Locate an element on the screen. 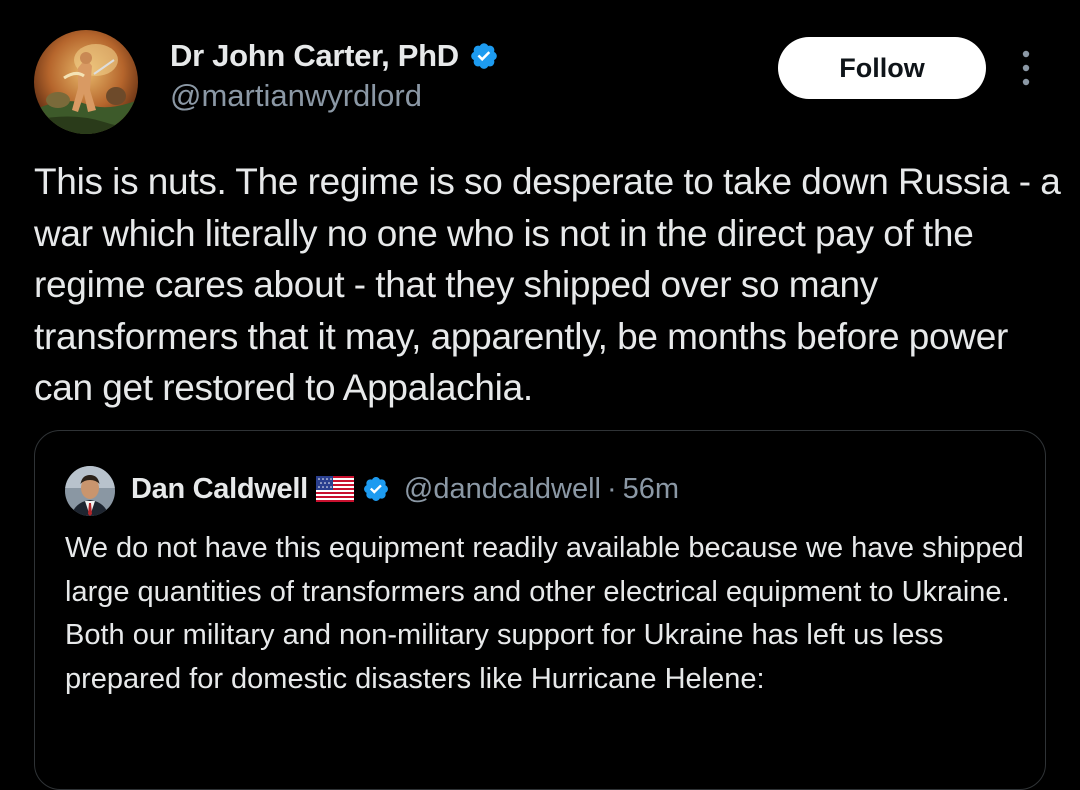 The width and height of the screenshot is (1080, 790). author-handle: @martianwyrdlord is located at coordinates (296, 96).